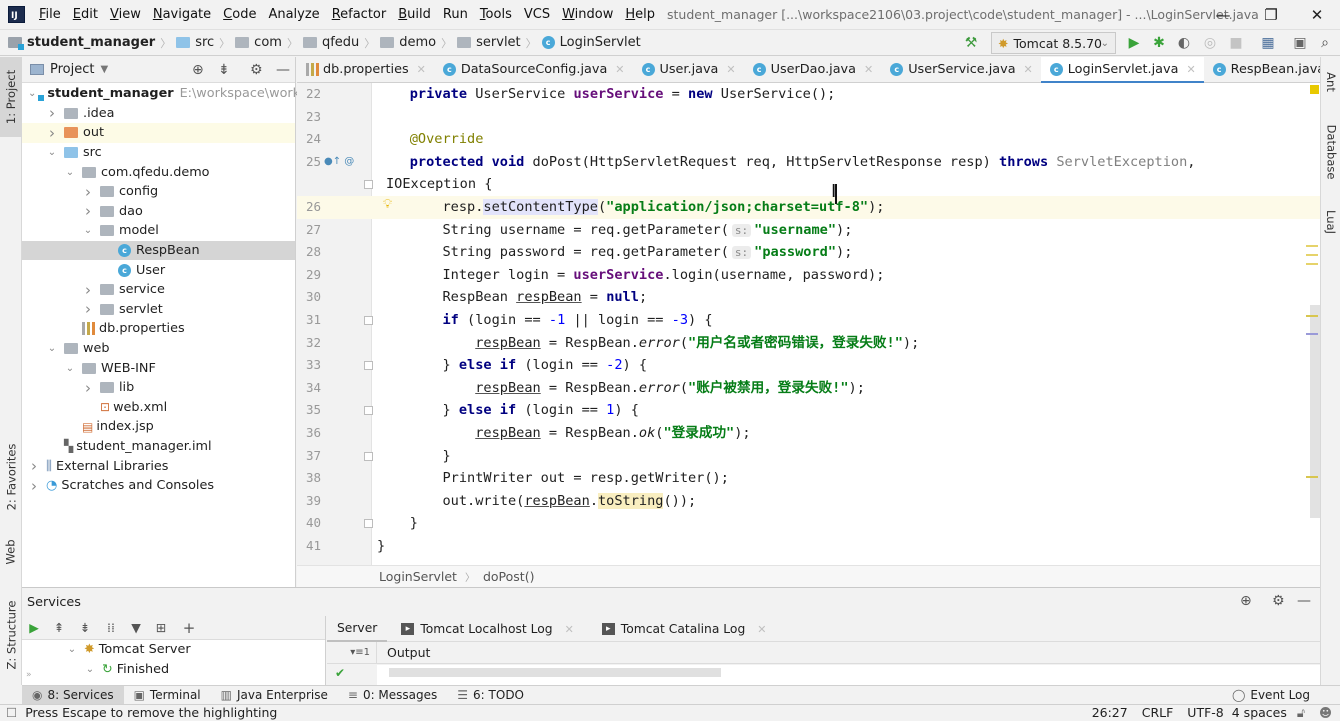 This screenshot has height=721, width=1340. I want to click on tree-item: ⌄ student_manager E:\workspace\worksp, so click(168, 94).